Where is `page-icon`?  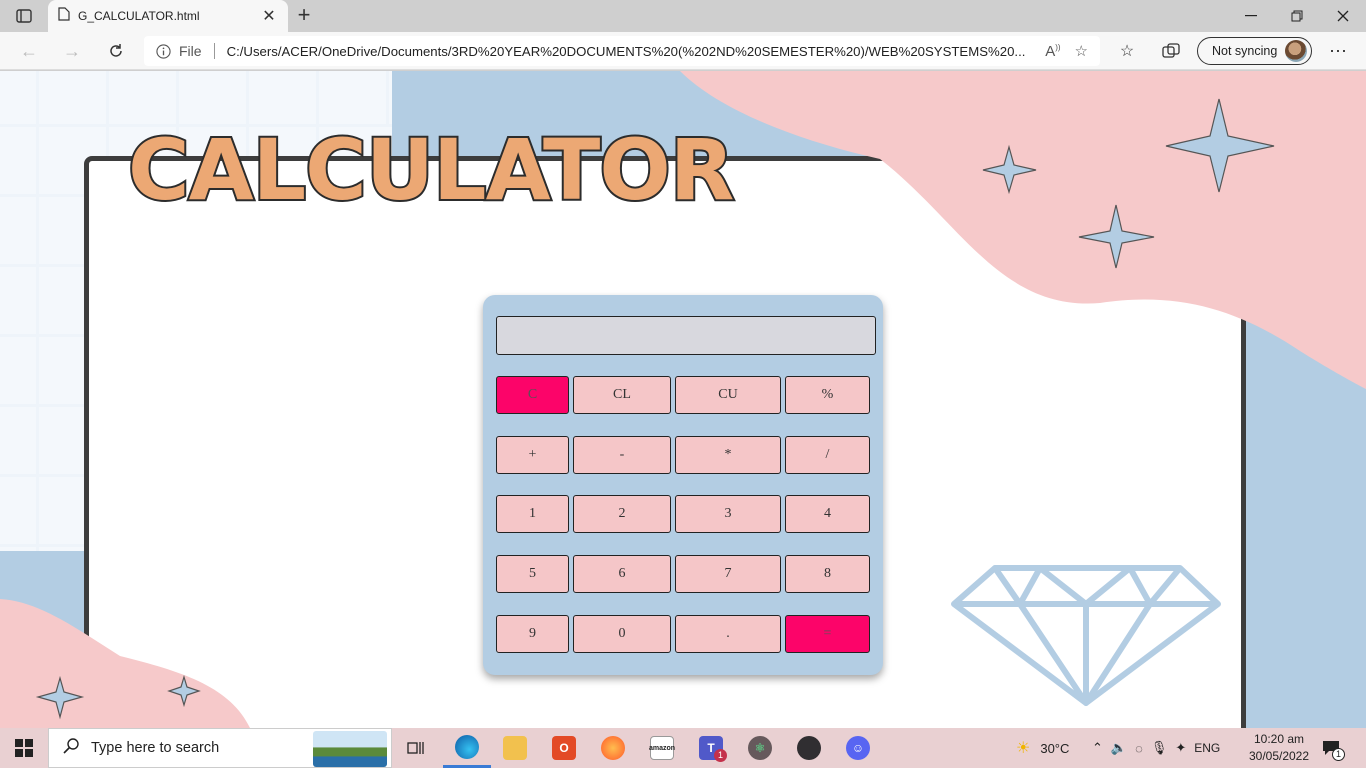
page-icon is located at coordinates (64, 16).